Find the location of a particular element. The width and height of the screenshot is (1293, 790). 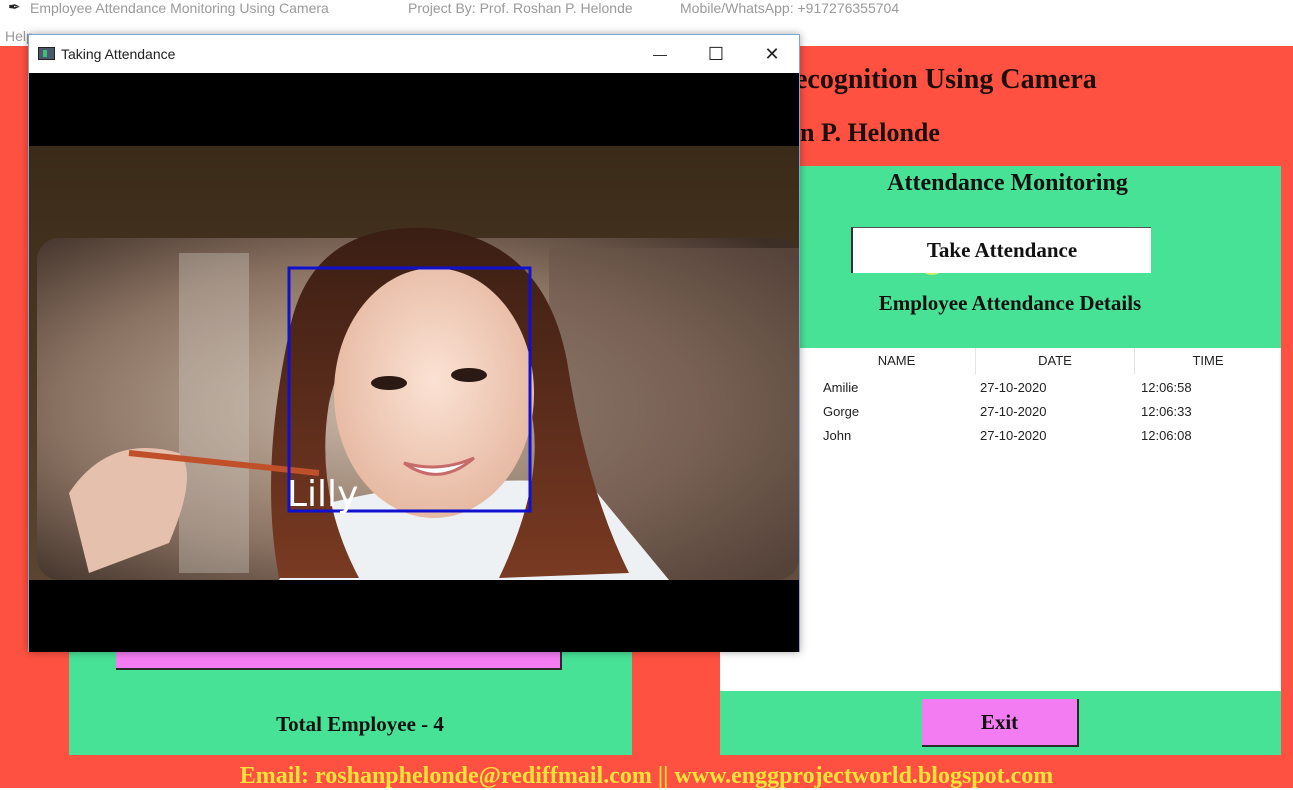

feather-icon: ✒ is located at coordinates (14, 8).